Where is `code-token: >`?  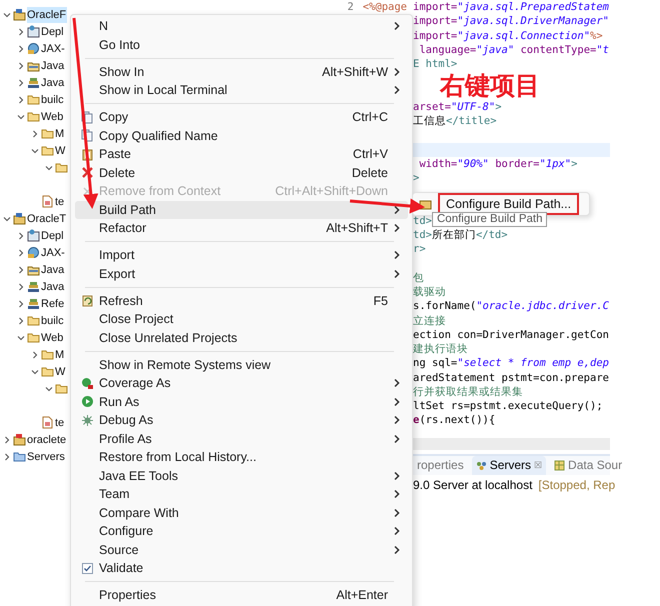 code-token: > is located at coordinates (574, 164).